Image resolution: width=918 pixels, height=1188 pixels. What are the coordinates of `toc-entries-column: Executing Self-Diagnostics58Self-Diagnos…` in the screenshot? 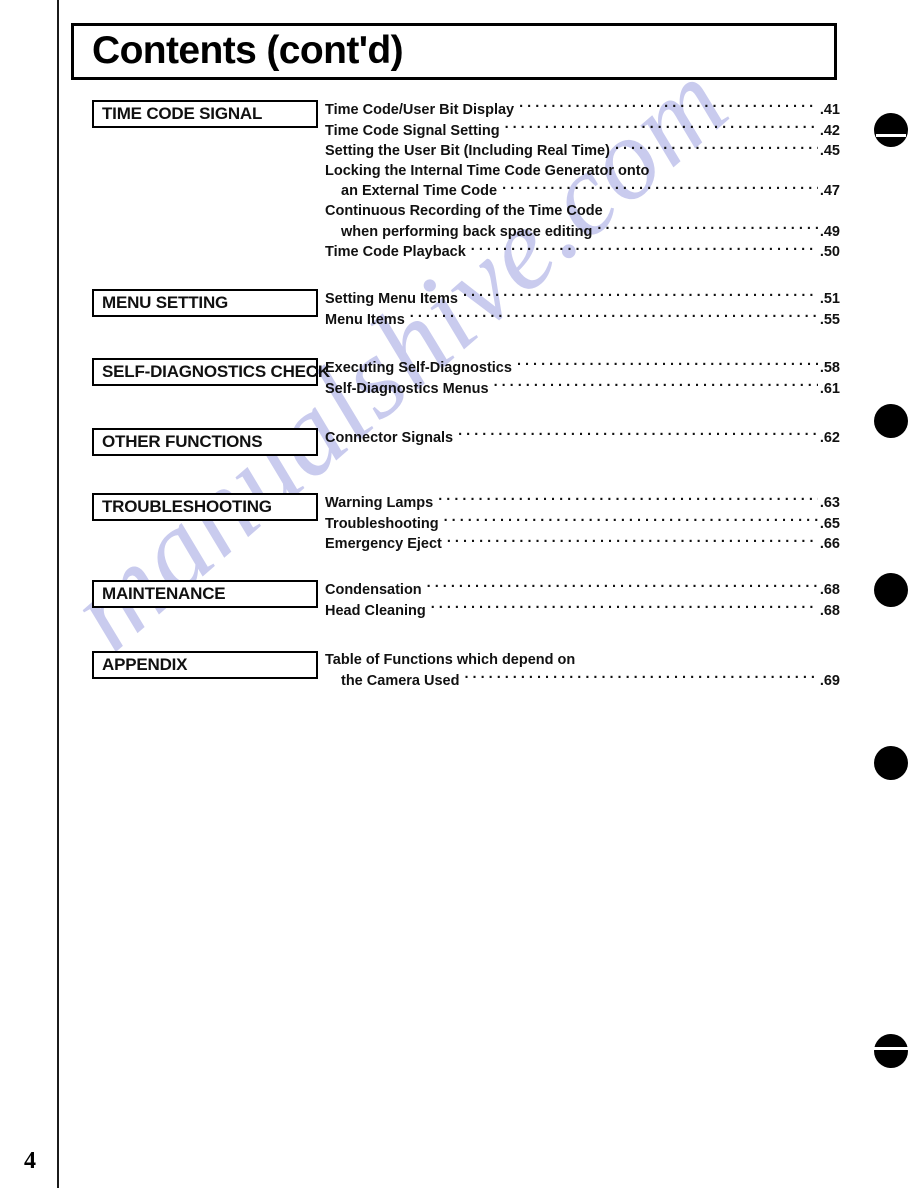 It's located at (618, 378).